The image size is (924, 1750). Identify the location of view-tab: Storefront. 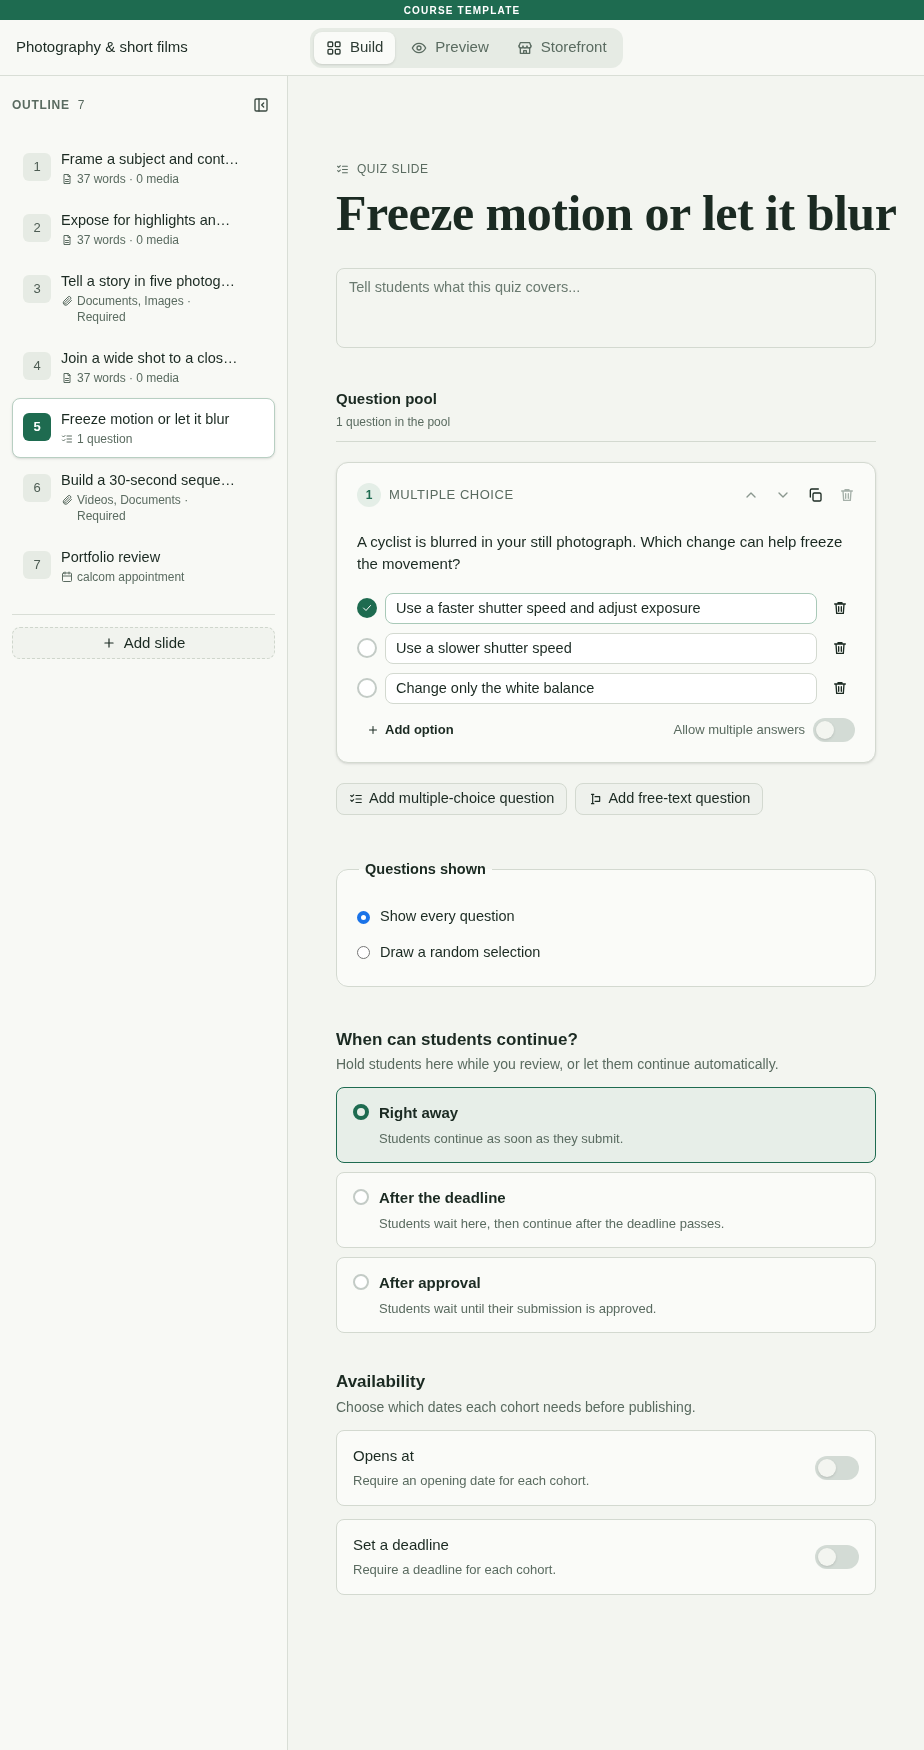
(561, 47).